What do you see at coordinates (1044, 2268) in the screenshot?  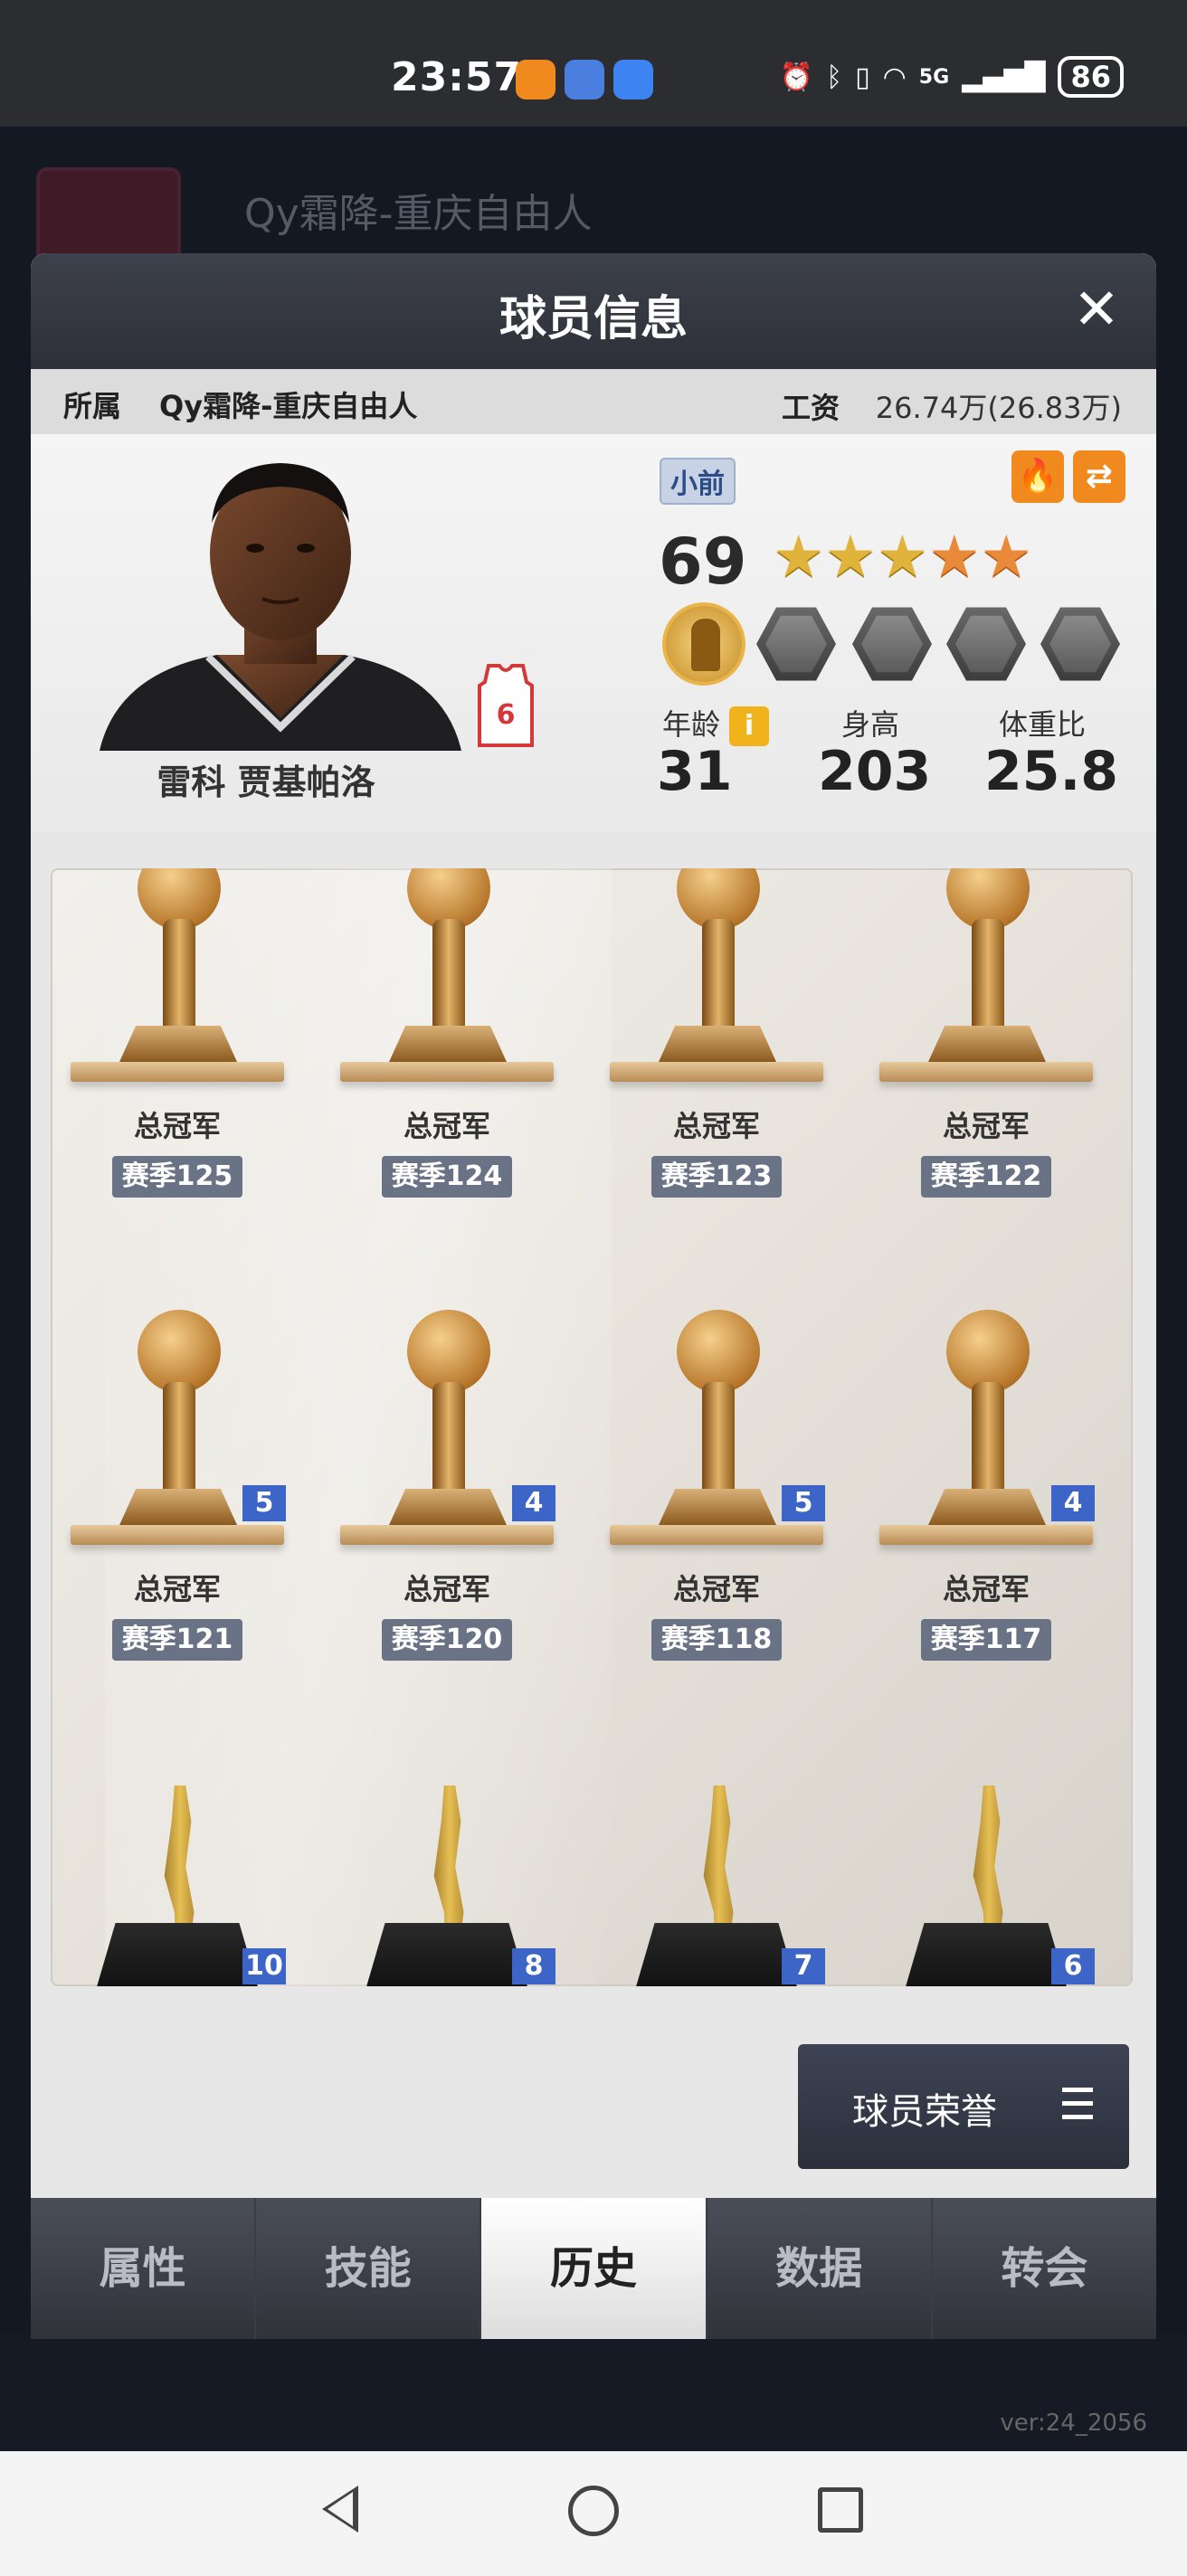 I see `tab-transfer: 转会` at bounding box center [1044, 2268].